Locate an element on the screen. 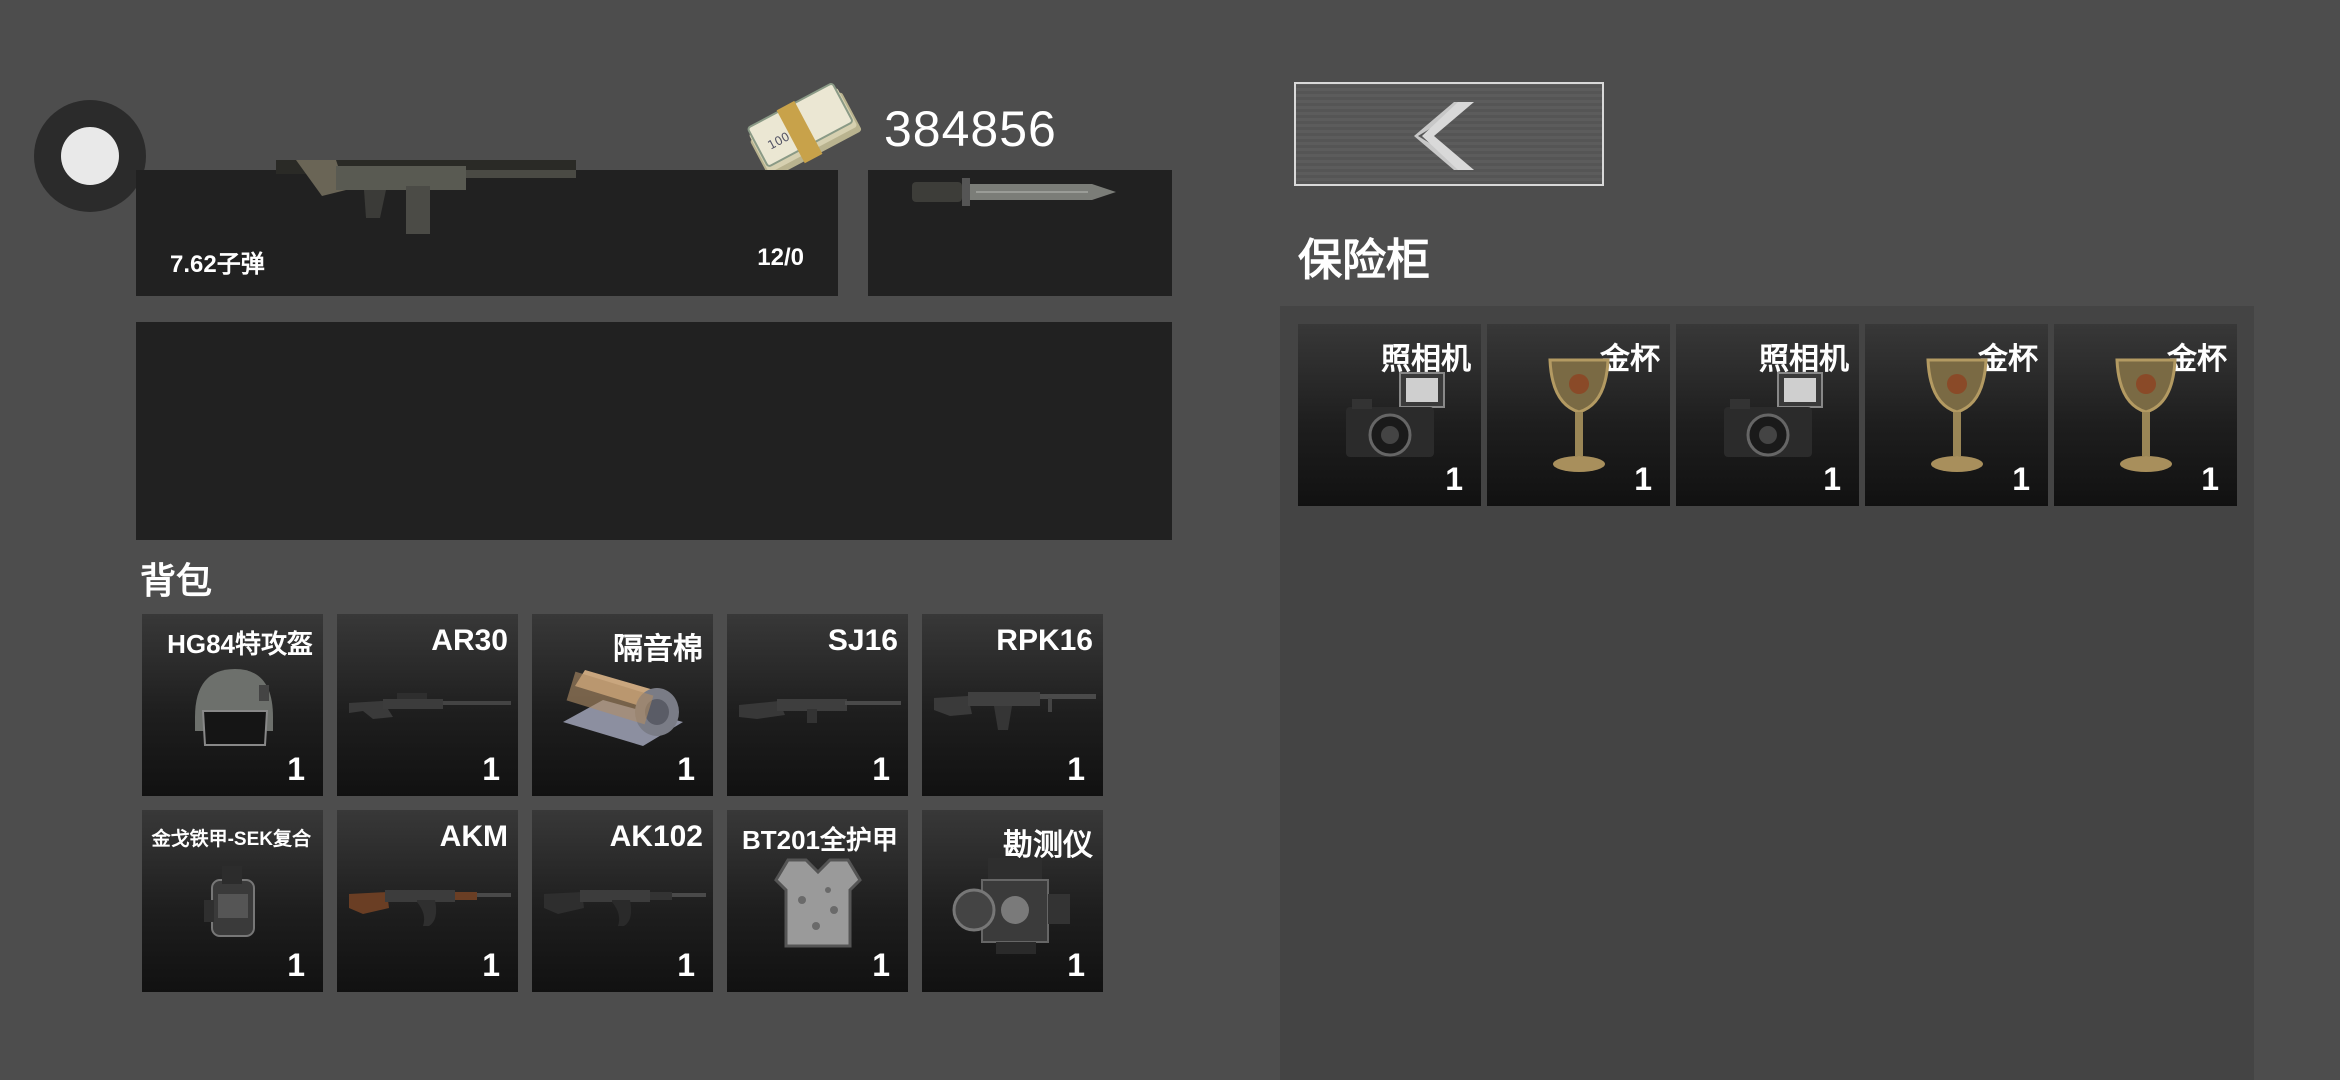 The image size is (2340, 1080). joystick-button is located at coordinates (90, 156).